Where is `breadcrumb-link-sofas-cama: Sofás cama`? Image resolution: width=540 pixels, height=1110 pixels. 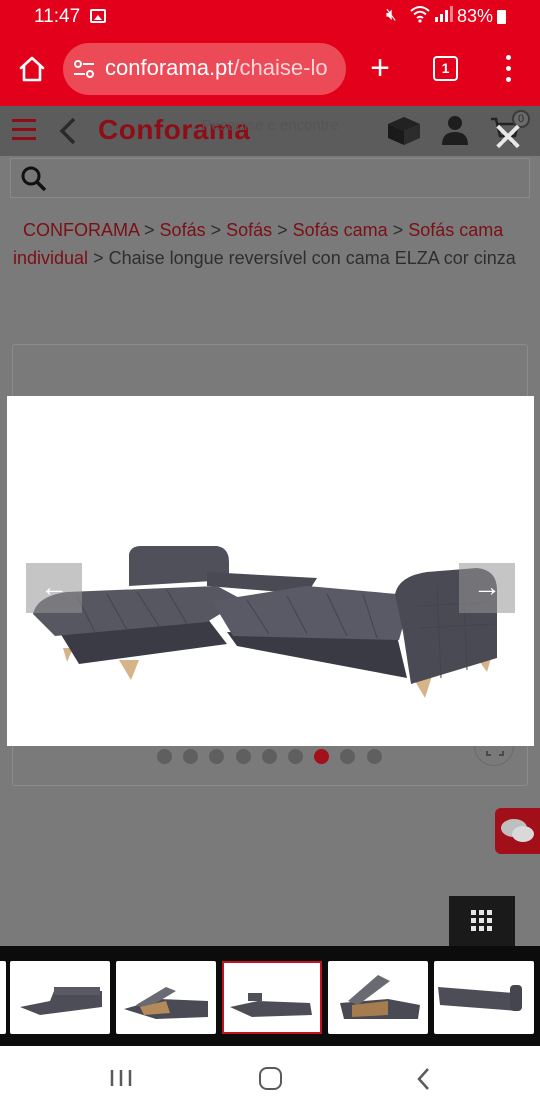
breadcrumb-link-sofas-cama: Sofás cama is located at coordinates (340, 230).